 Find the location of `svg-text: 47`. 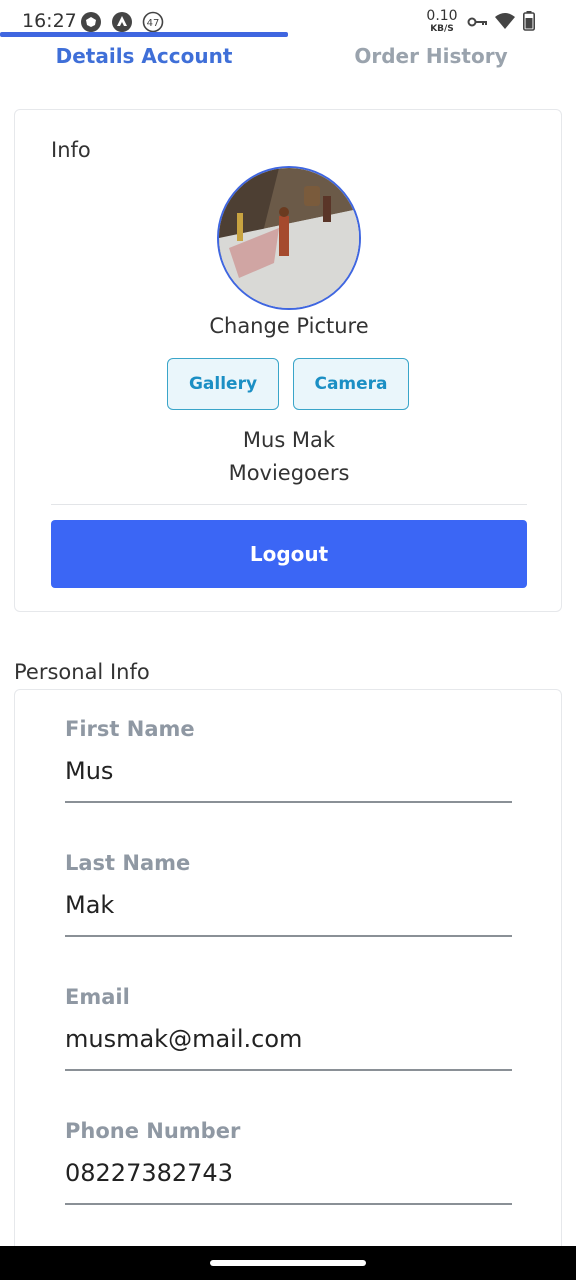

svg-text: 47 is located at coordinates (153, 23).